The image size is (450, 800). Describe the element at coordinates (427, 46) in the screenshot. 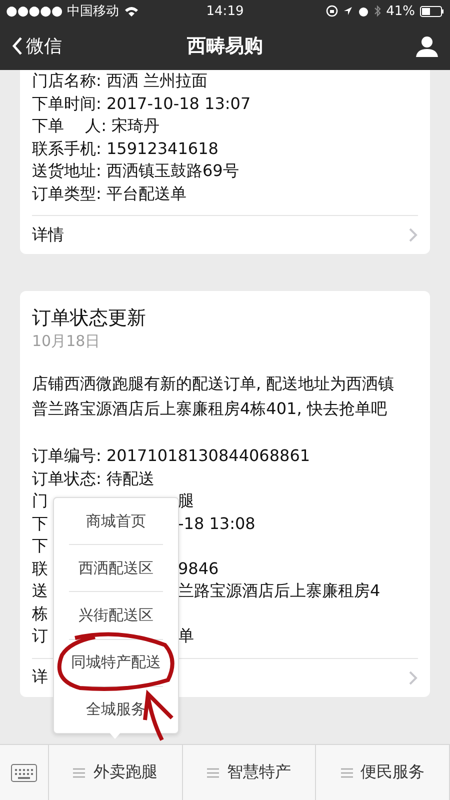

I see `person-icon` at that location.